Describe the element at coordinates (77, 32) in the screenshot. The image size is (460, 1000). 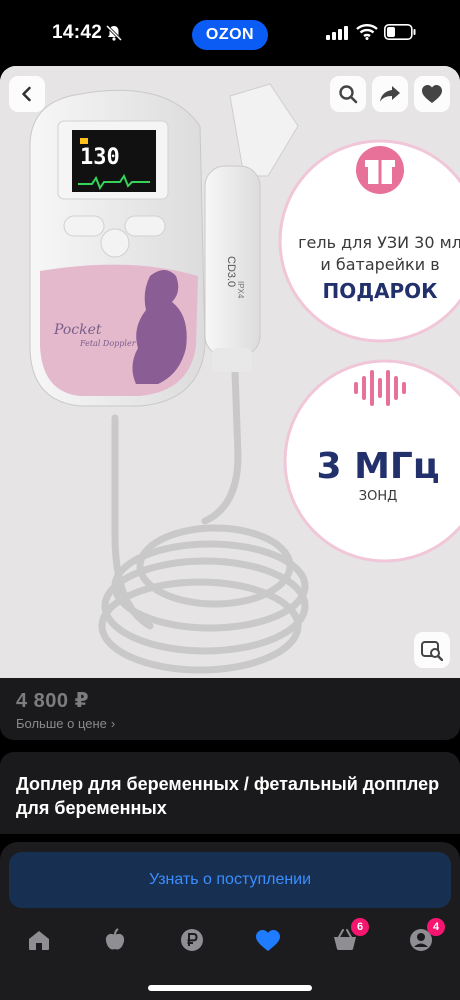
I see `status-time: 14:42` at that location.